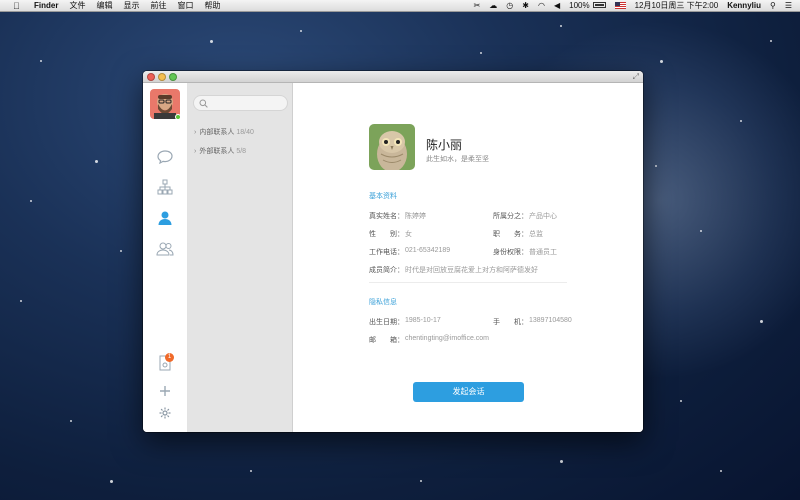 The width and height of the screenshot is (800, 500). What do you see at coordinates (393, 77) in the screenshot?
I see `window-titlebar: ⤢` at bounding box center [393, 77].